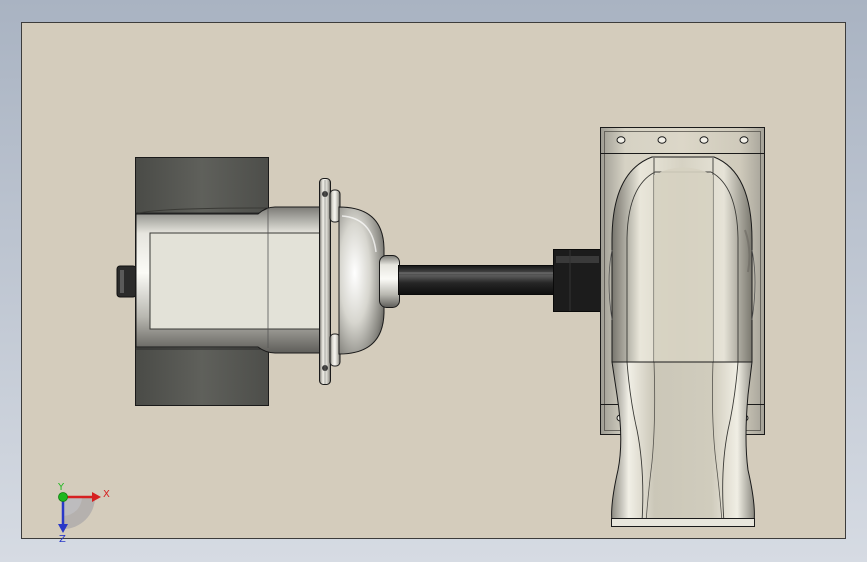 Image resolution: width=867 pixels, height=562 pixels. What do you see at coordinates (477, 280) in the screenshot?
I see `drive-shaft` at bounding box center [477, 280].